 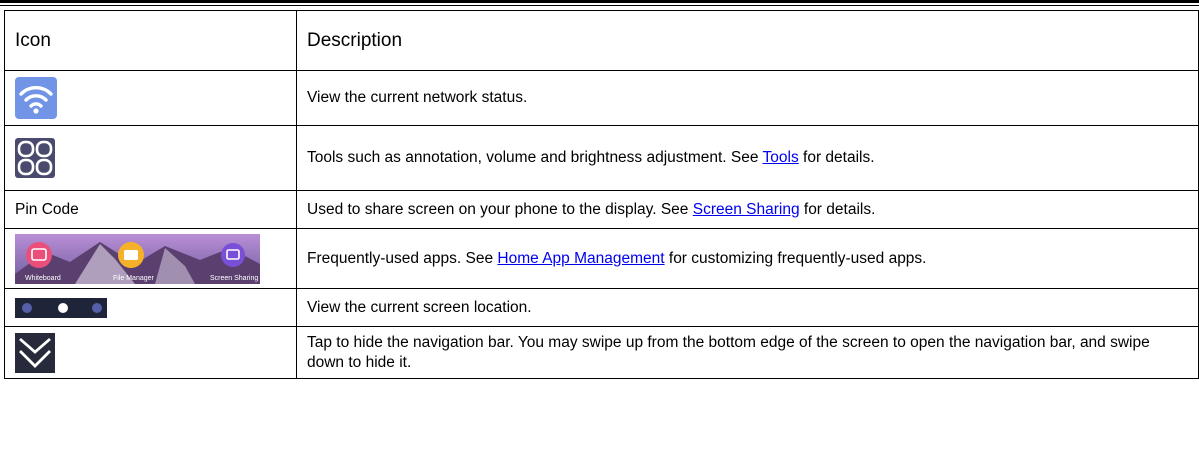 What do you see at coordinates (417, 97) in the screenshot?
I see `description-text: View the current network status.` at bounding box center [417, 97].